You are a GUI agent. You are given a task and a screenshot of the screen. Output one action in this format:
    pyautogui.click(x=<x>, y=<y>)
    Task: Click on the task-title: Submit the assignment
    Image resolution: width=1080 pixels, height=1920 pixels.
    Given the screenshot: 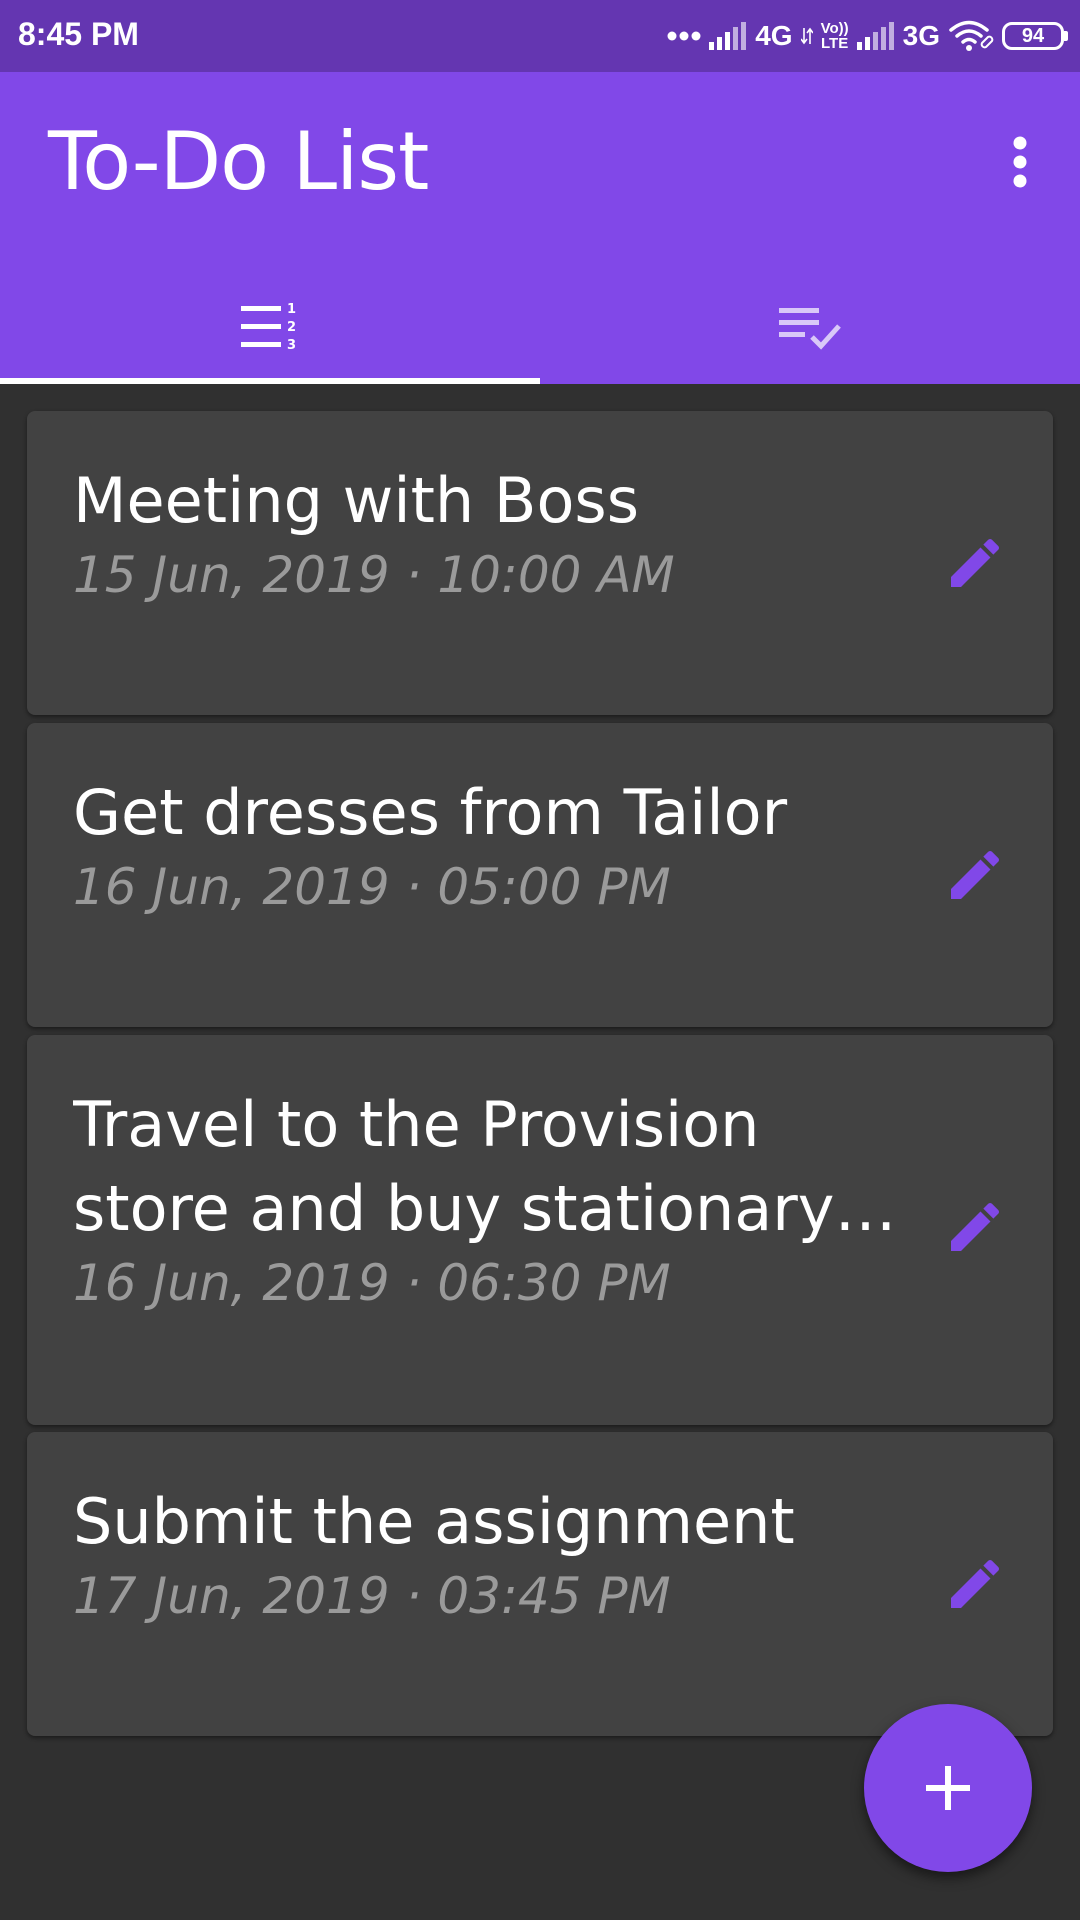 What is the action you would take?
    pyautogui.click(x=434, y=1521)
    